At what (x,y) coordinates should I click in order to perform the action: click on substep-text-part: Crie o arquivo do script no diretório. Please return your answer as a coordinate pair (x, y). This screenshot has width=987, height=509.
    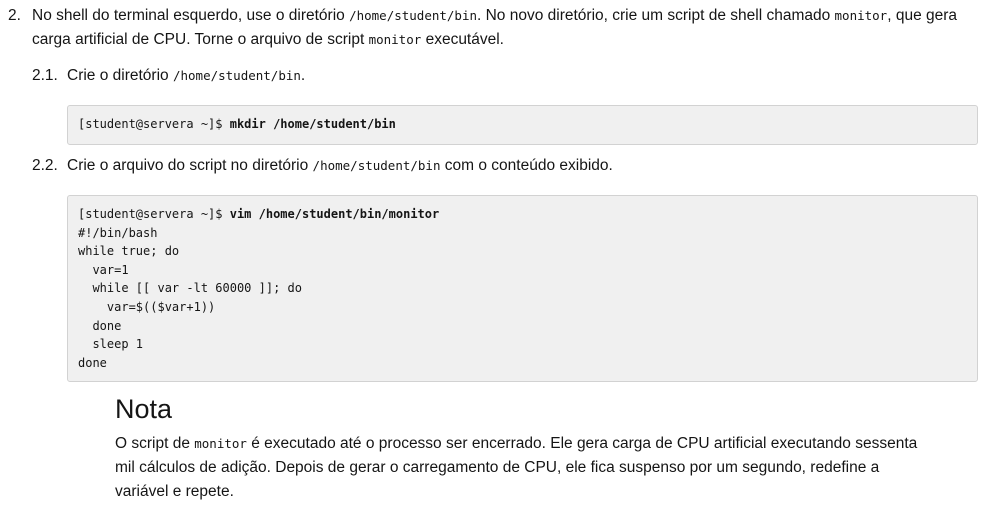
    Looking at the image, I should click on (190, 165).